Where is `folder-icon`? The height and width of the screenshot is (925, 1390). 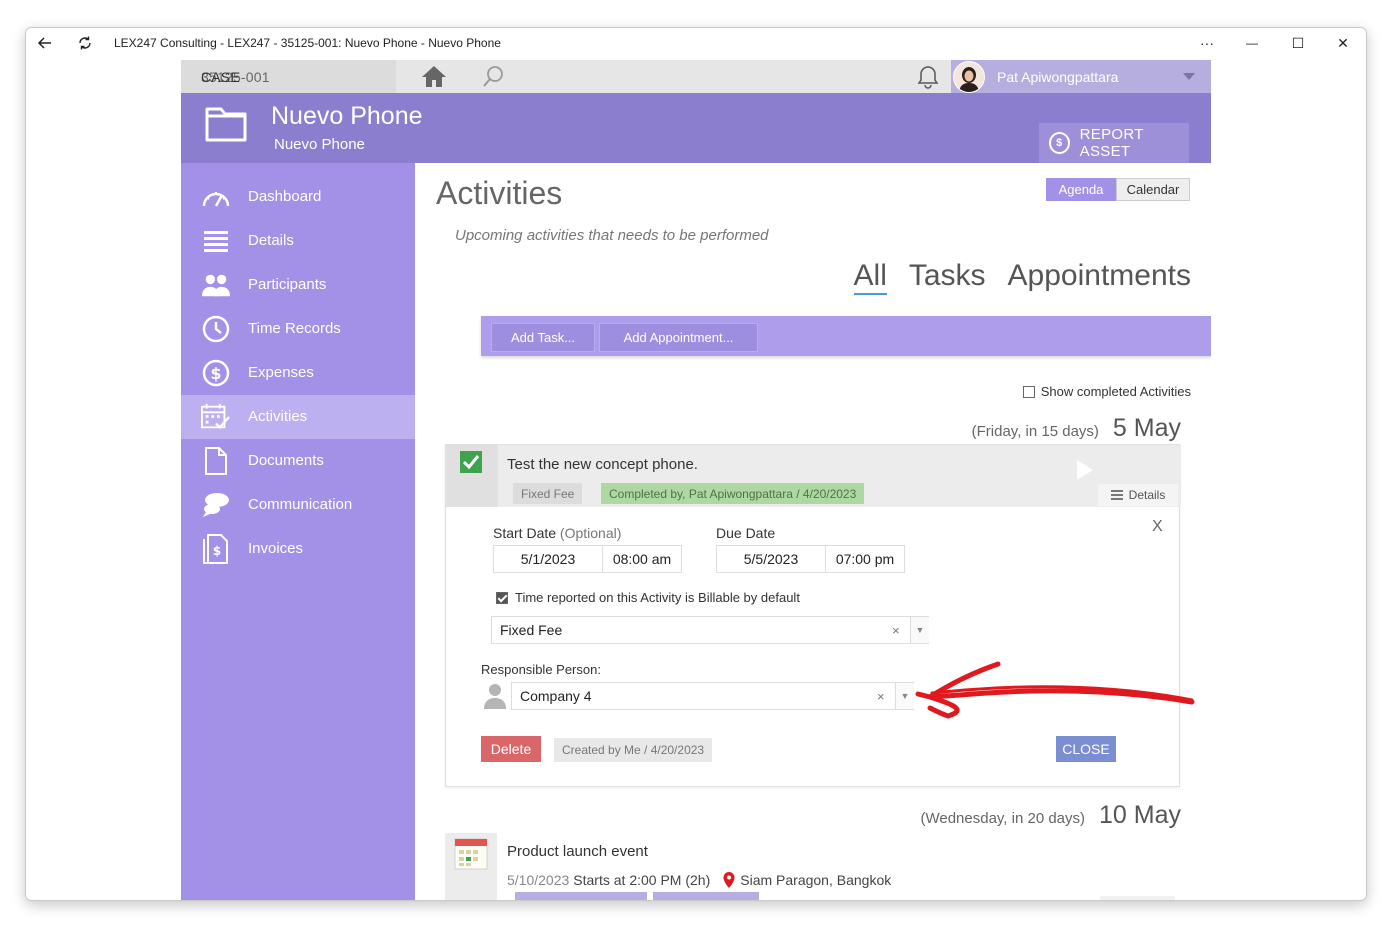 folder-icon is located at coordinates (226, 126).